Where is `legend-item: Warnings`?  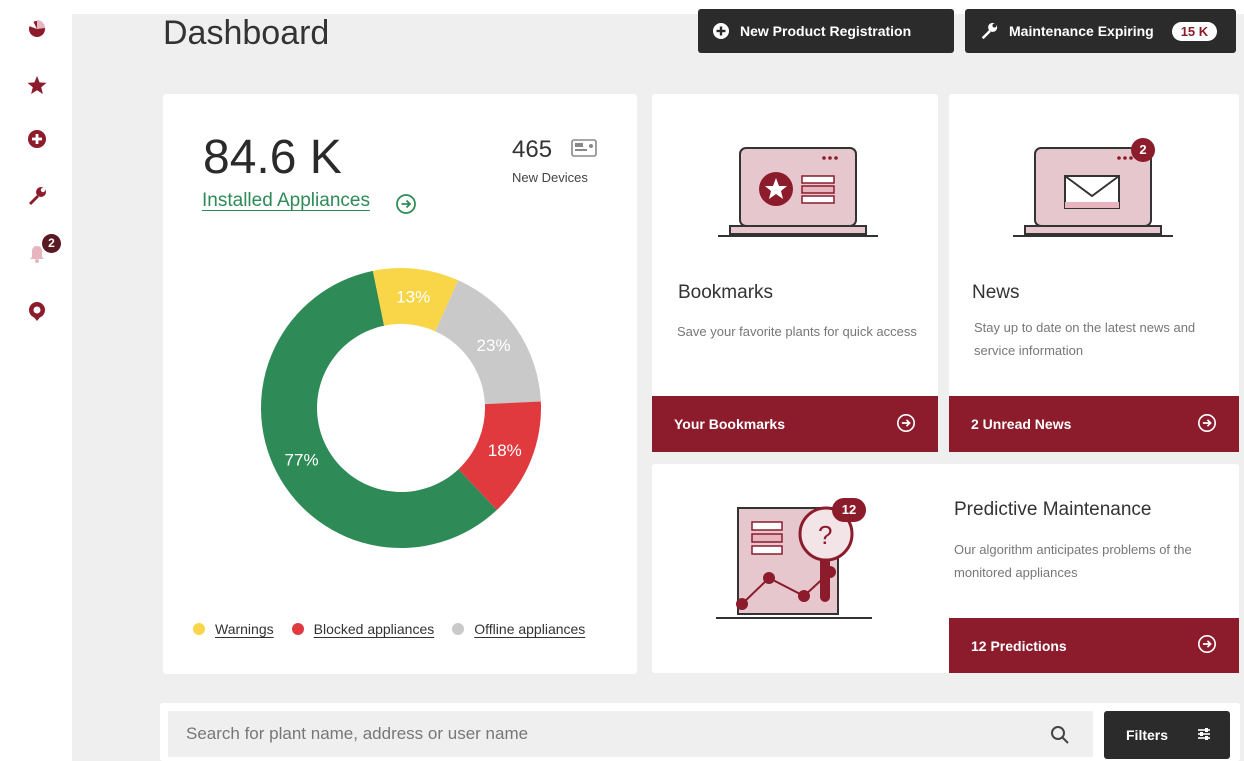
legend-item: Warnings is located at coordinates (233, 629).